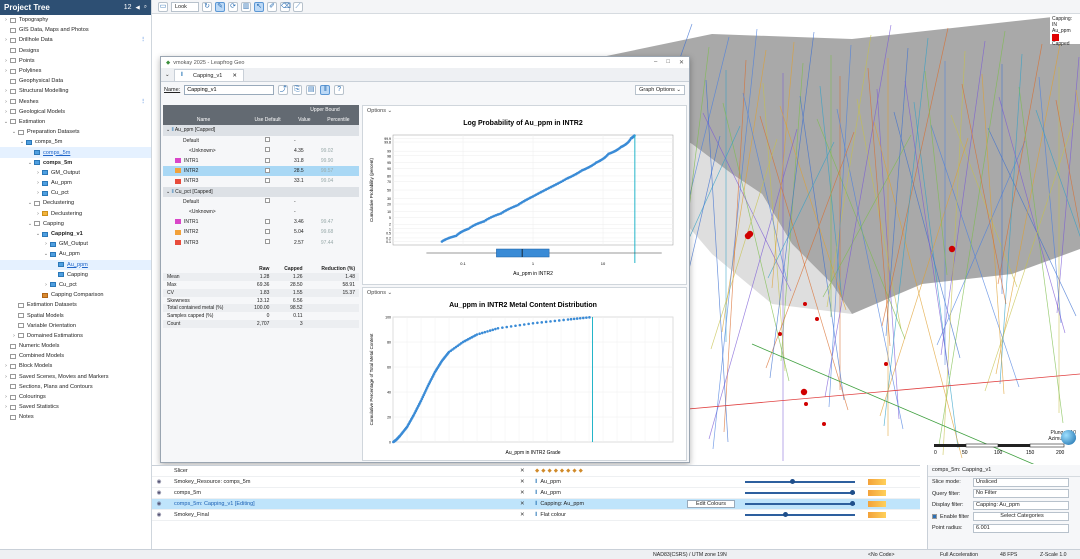 The height and width of the screenshot is (559, 1080). Describe the element at coordinates (163, 6) in the screenshot. I see `pan-icon: ▭` at that location.